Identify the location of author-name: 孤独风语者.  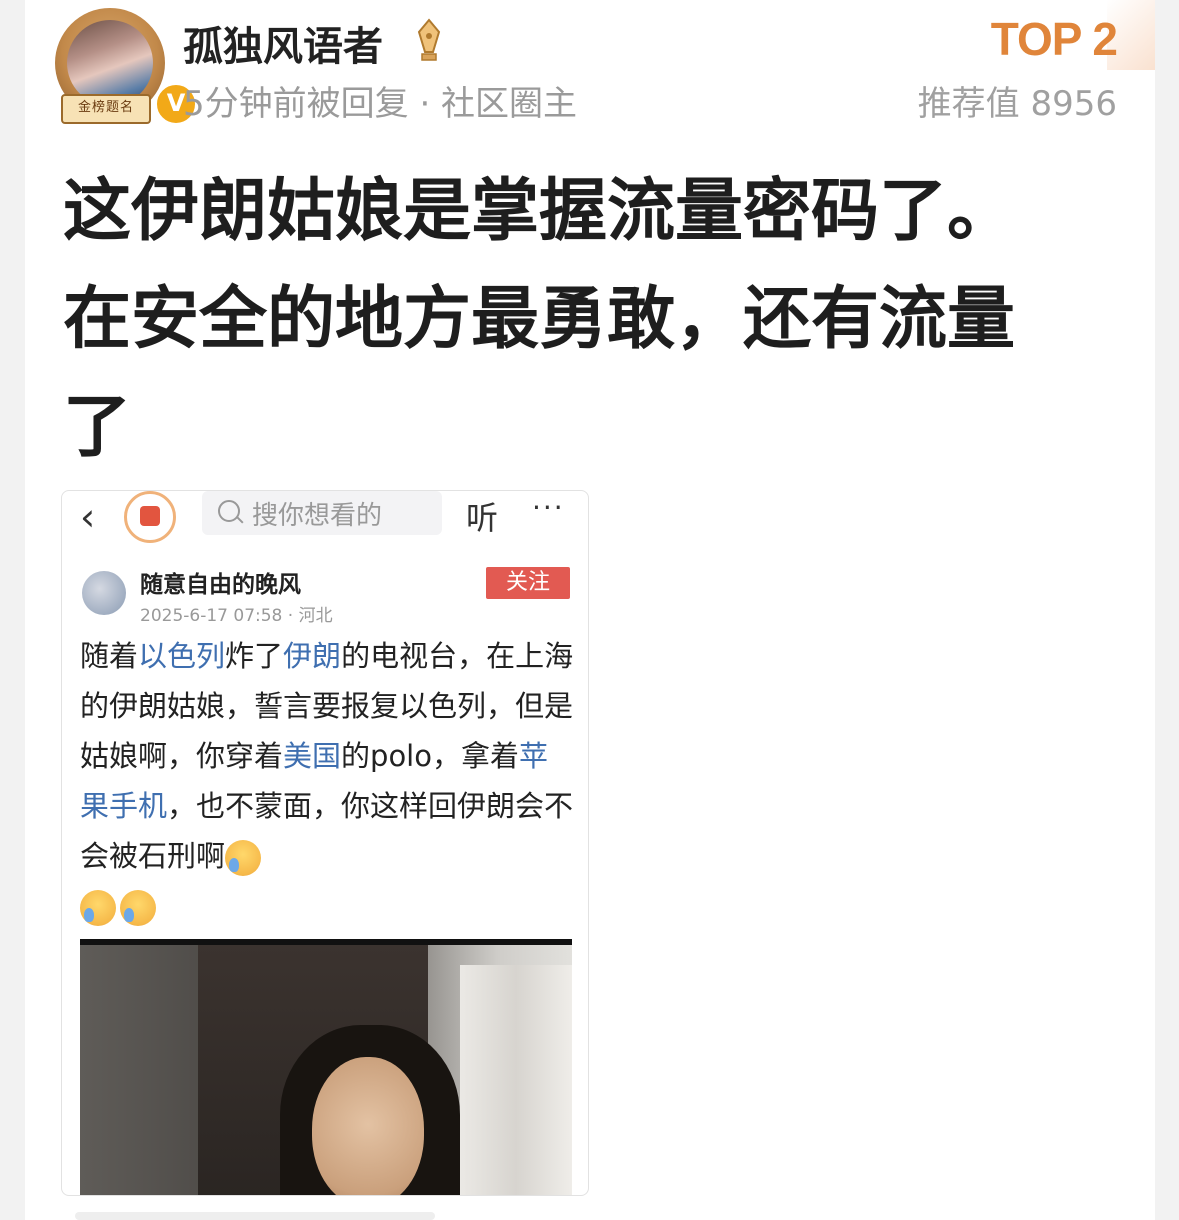
(283, 43).